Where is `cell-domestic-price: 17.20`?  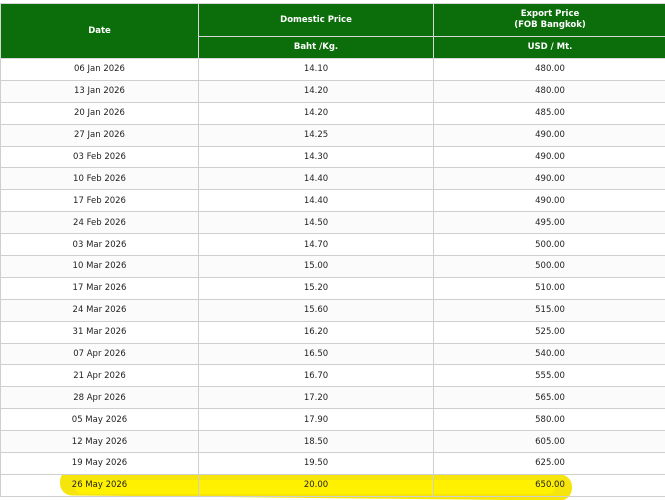
cell-domestic-price: 17.20 is located at coordinates (316, 398).